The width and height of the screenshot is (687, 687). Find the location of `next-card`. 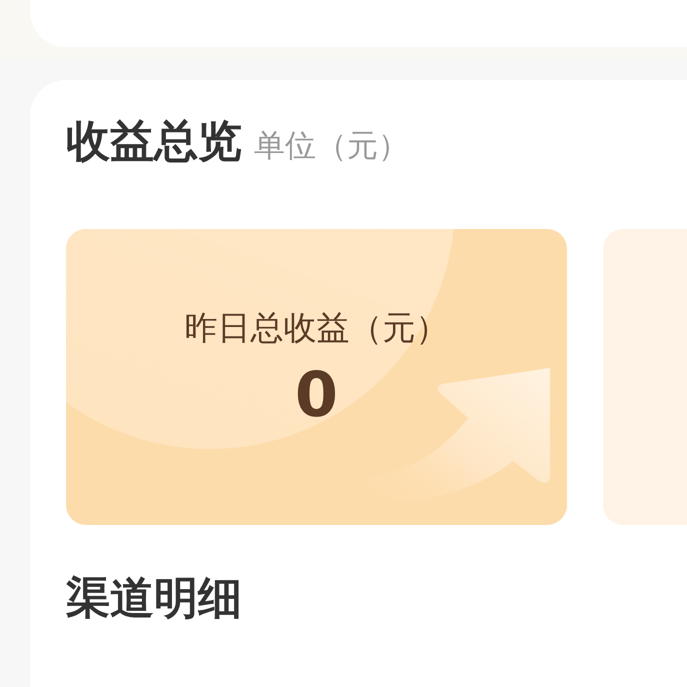

next-card is located at coordinates (645, 376).